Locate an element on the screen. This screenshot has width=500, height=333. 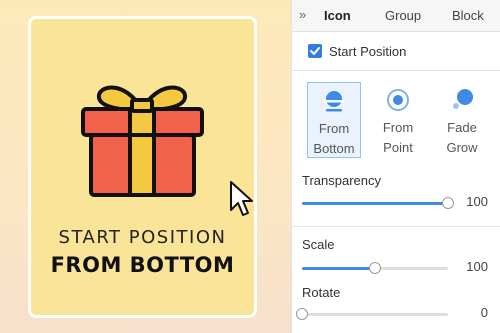
scale-slider is located at coordinates (375, 268).